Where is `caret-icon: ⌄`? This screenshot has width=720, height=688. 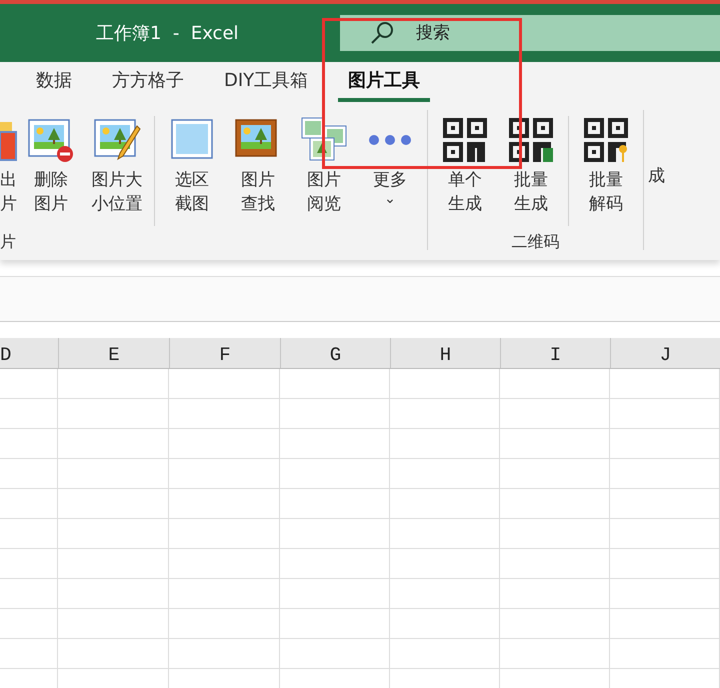
caret-icon: ⌄ is located at coordinates (390, 199).